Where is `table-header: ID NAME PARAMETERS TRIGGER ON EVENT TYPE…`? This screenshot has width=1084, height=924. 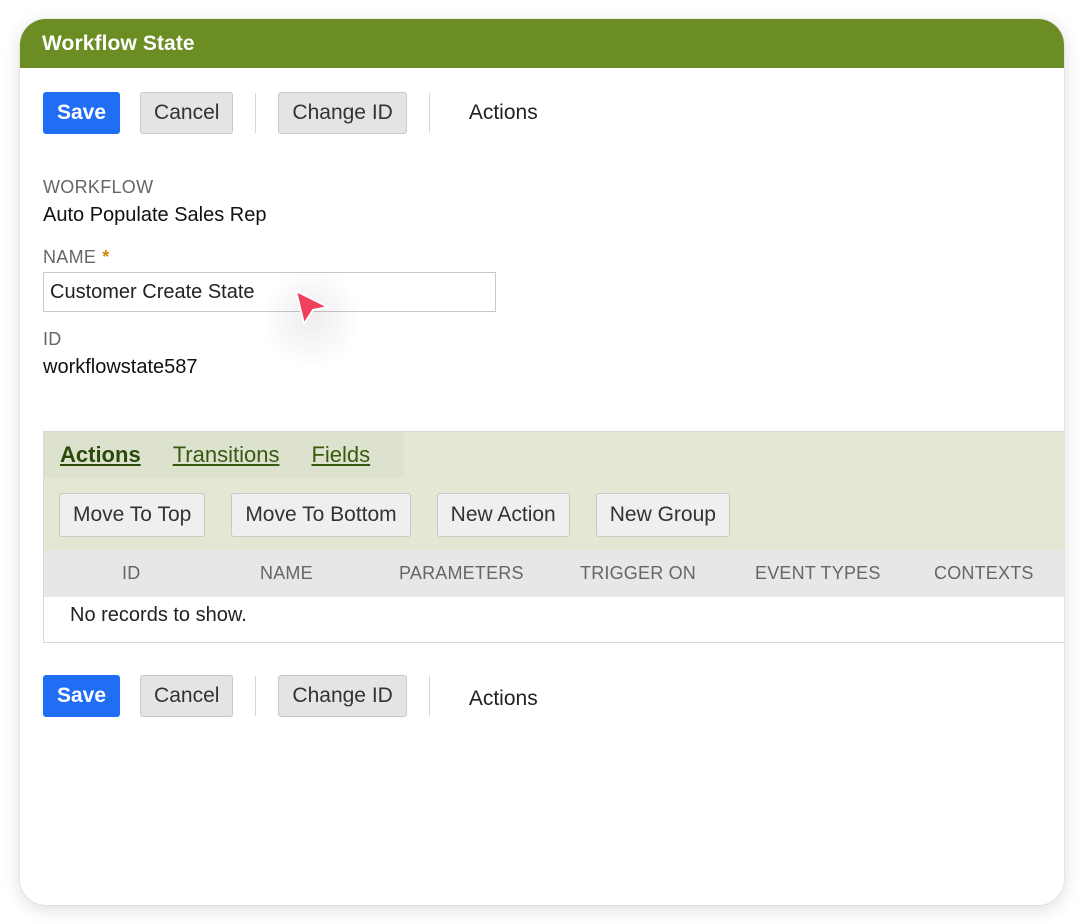 table-header: ID NAME PARAMETERS TRIGGER ON EVENT TYPE… is located at coordinates (554, 573).